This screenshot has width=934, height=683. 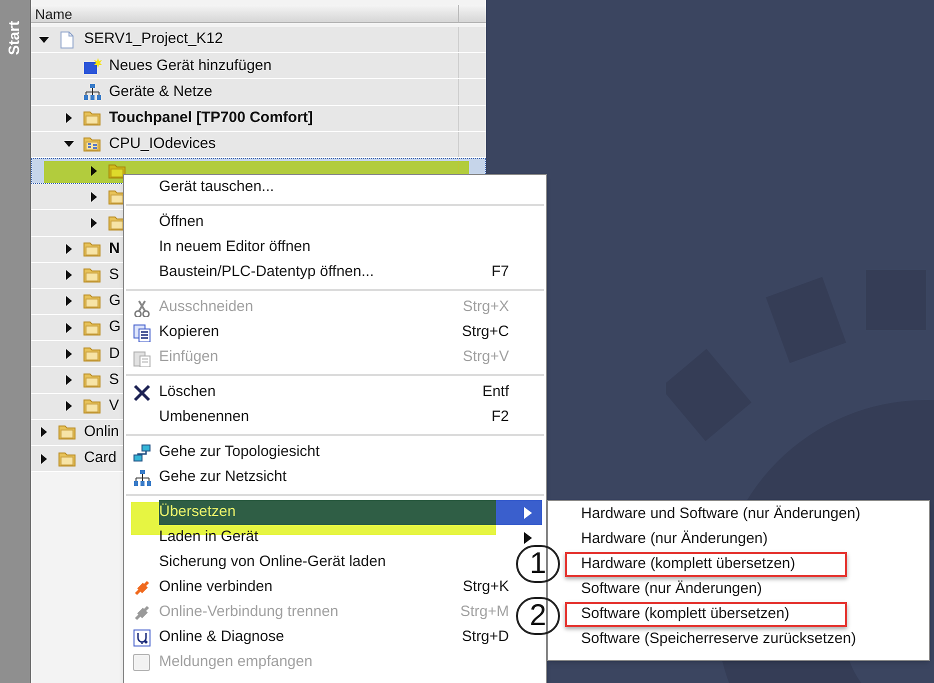 I want to click on tree-item-label: Onlin, so click(x=102, y=432).